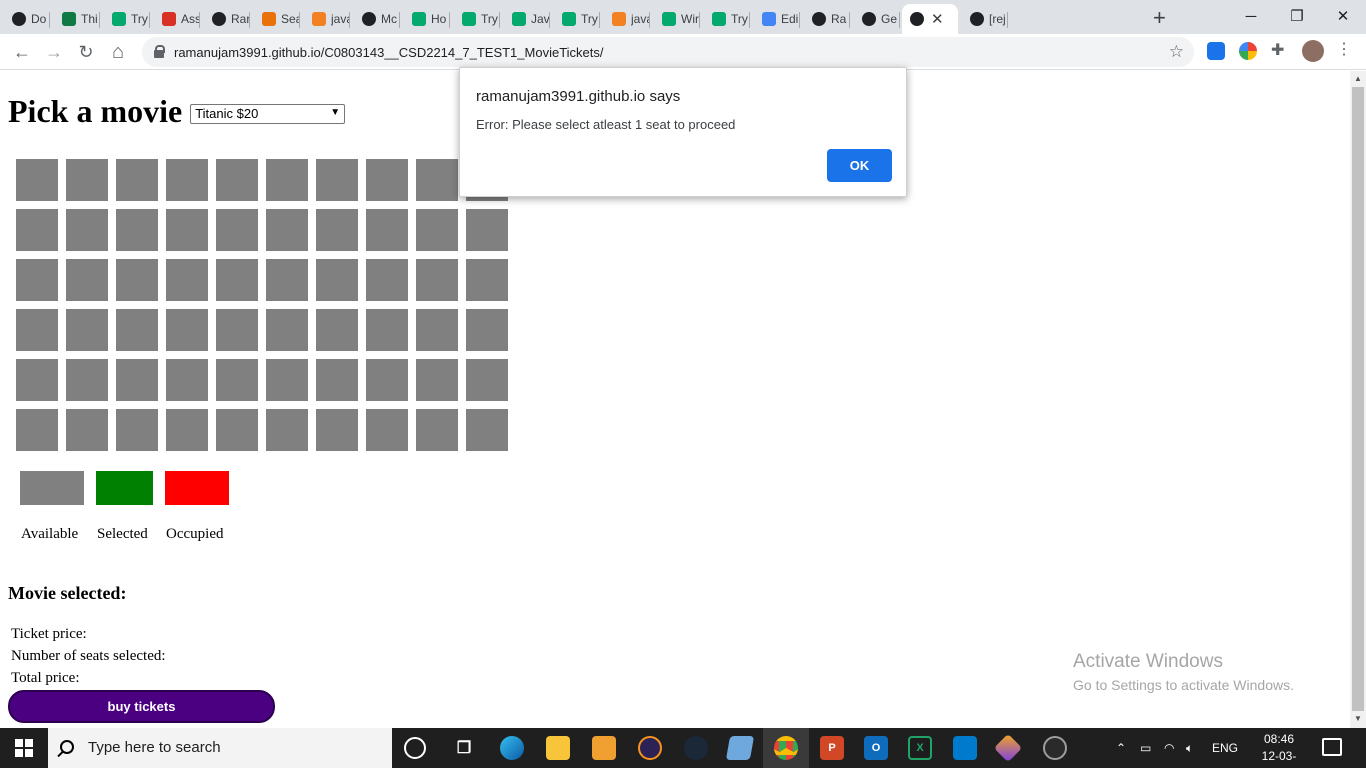  Describe the element at coordinates (876, 748) in the screenshot. I see `outlook-icon: O` at that location.